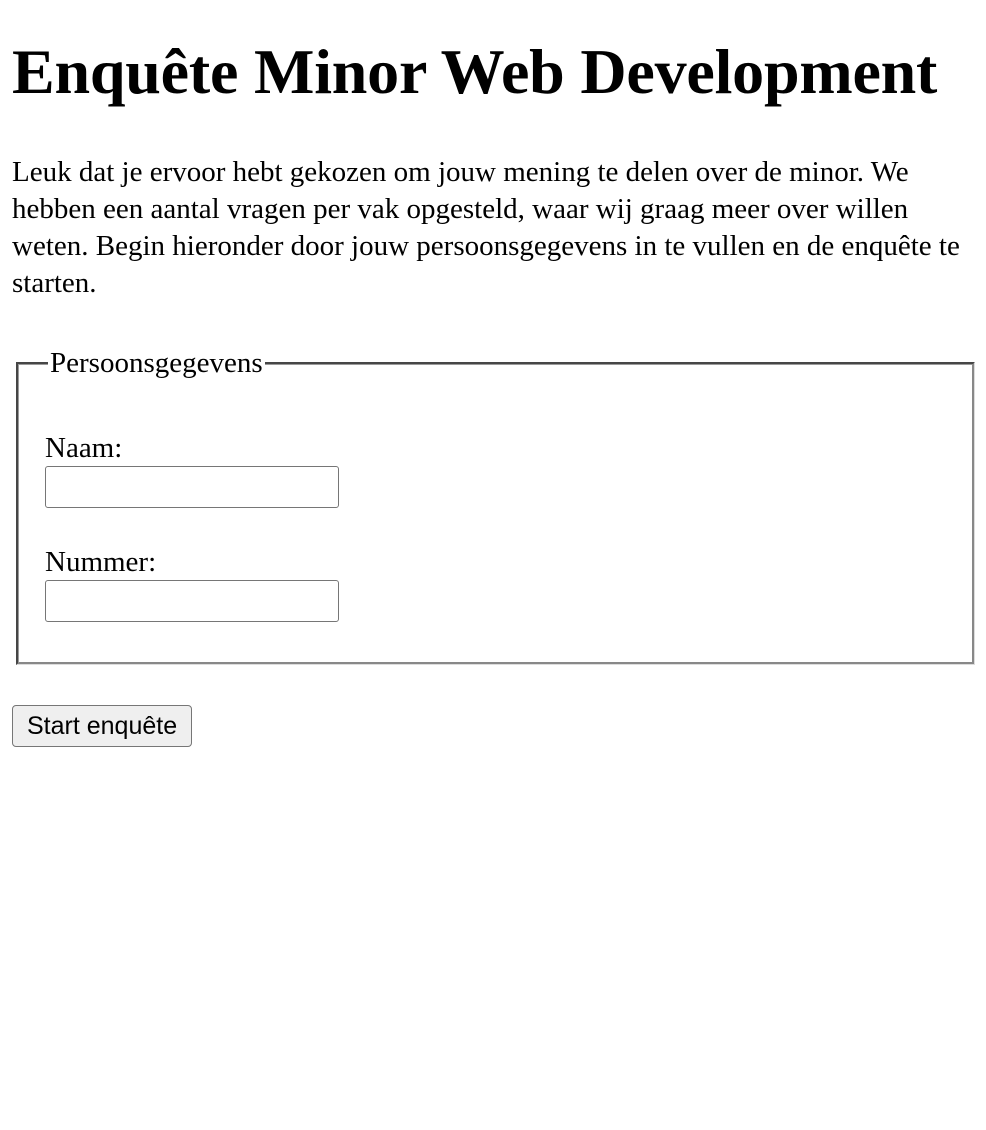 The width and height of the screenshot is (986, 1130). I want to click on naam-label: Naam:, so click(84, 448).